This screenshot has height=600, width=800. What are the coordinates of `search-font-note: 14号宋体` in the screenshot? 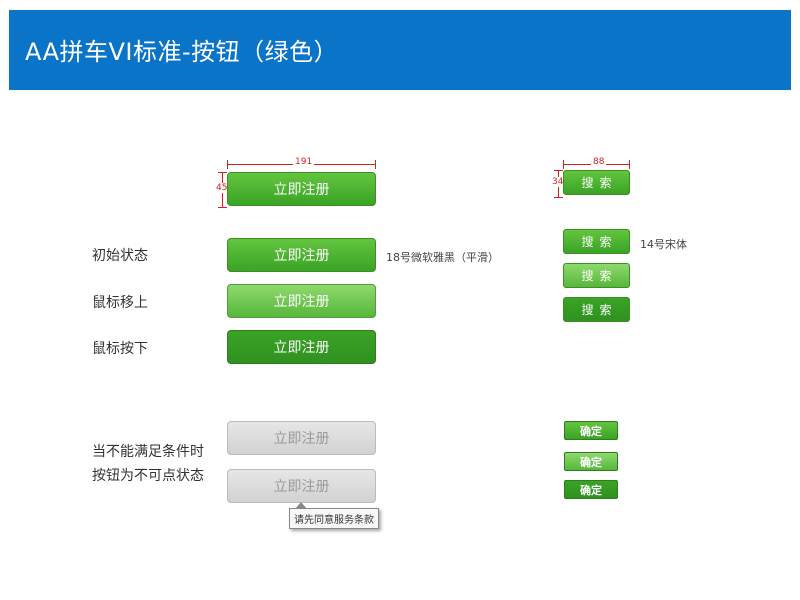 It's located at (663, 244).